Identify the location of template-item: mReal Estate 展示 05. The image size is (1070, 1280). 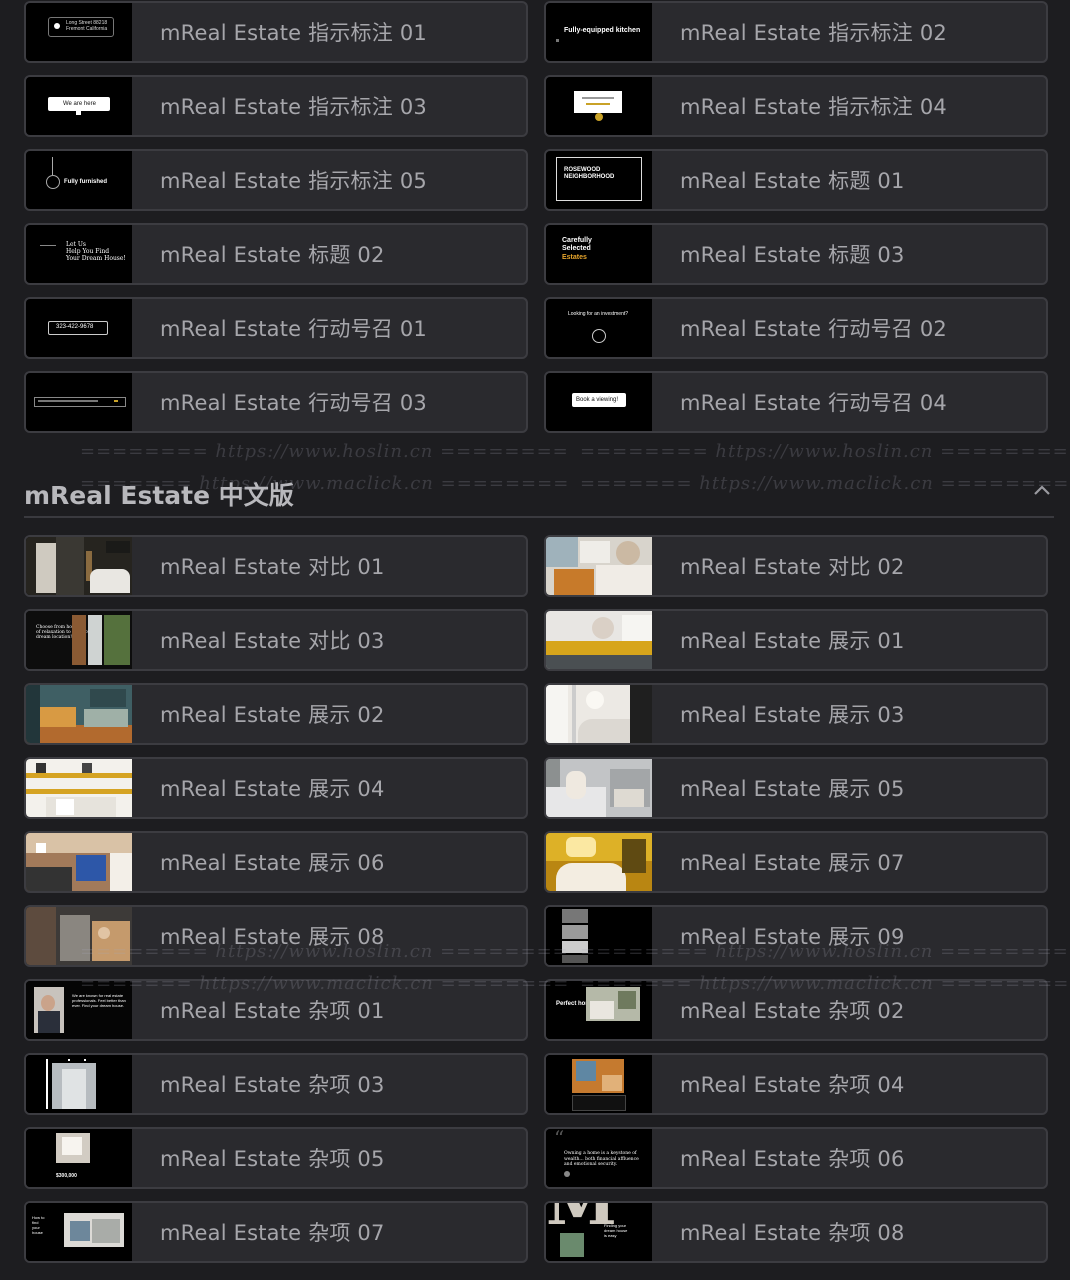
(796, 788).